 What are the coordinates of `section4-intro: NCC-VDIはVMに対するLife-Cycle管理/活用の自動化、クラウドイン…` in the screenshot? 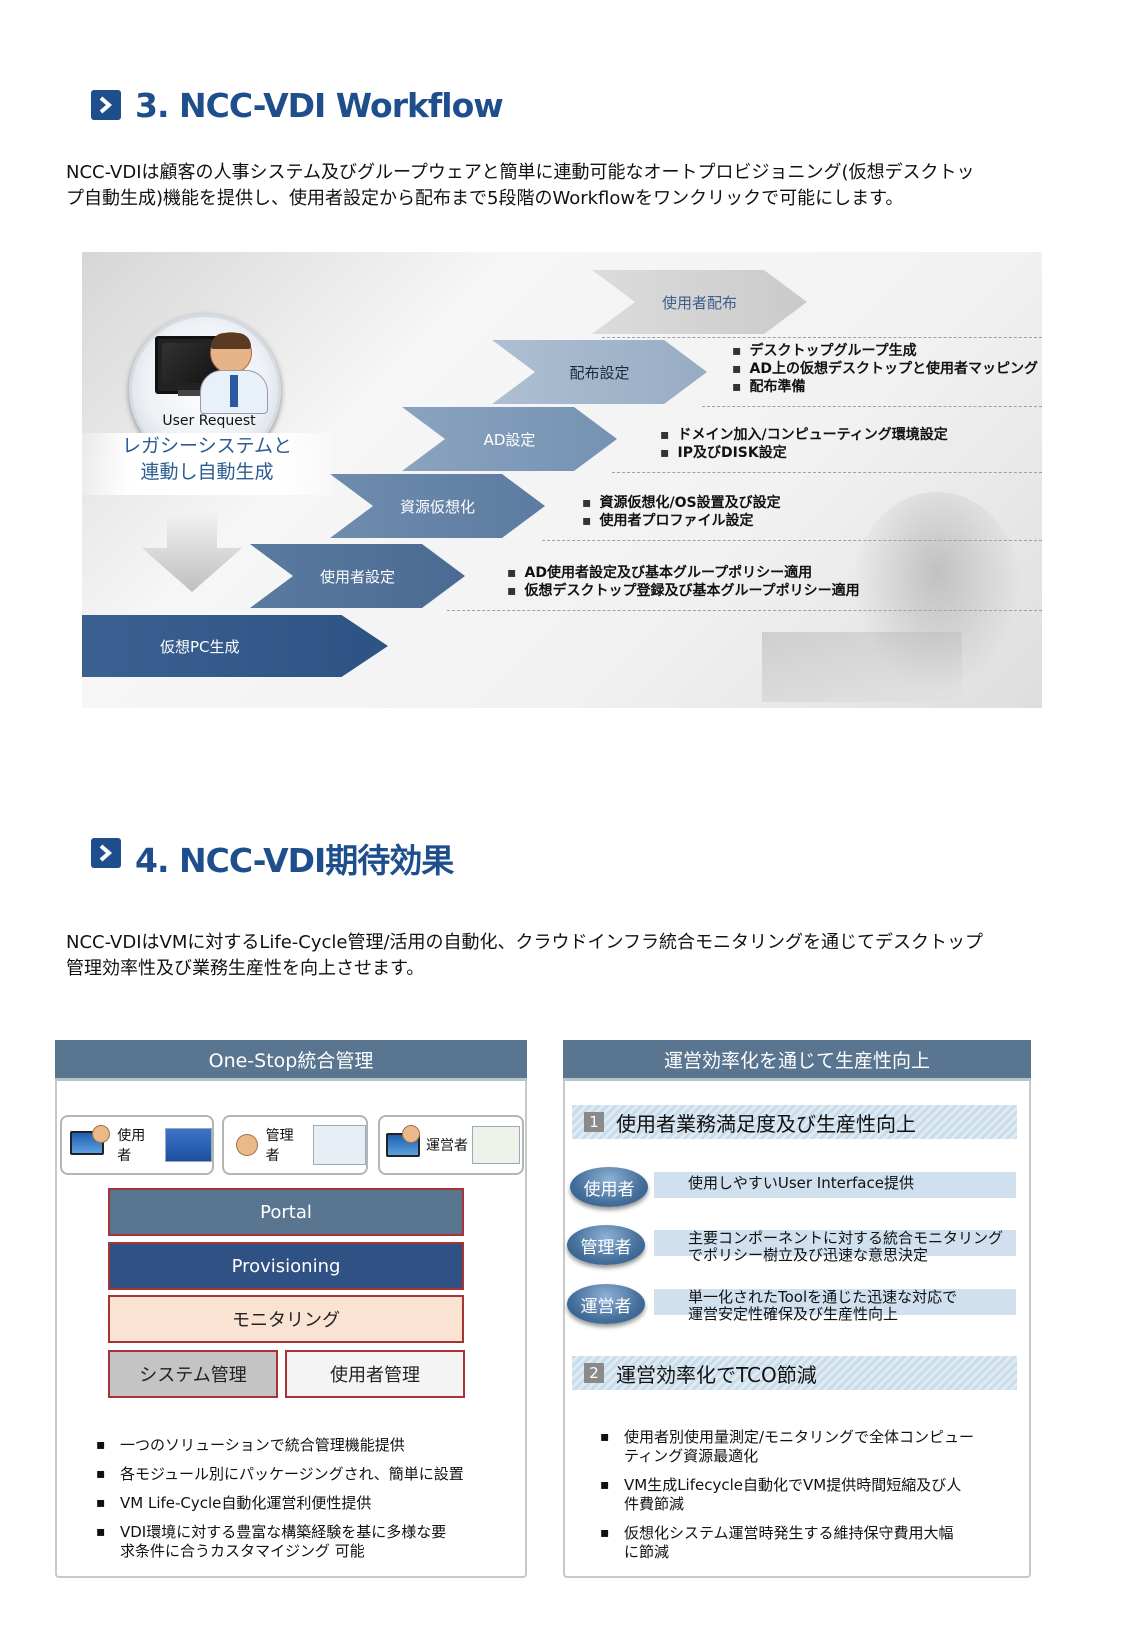 It's located at (524, 956).